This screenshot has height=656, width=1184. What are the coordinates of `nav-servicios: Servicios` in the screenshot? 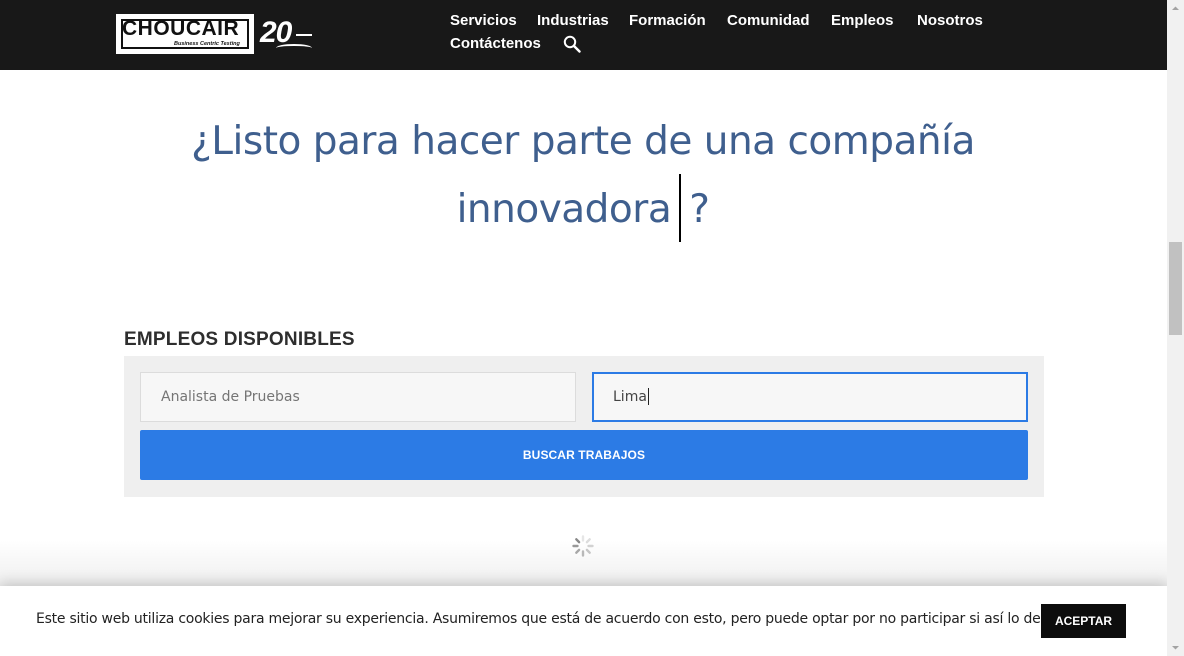 It's located at (483, 20).